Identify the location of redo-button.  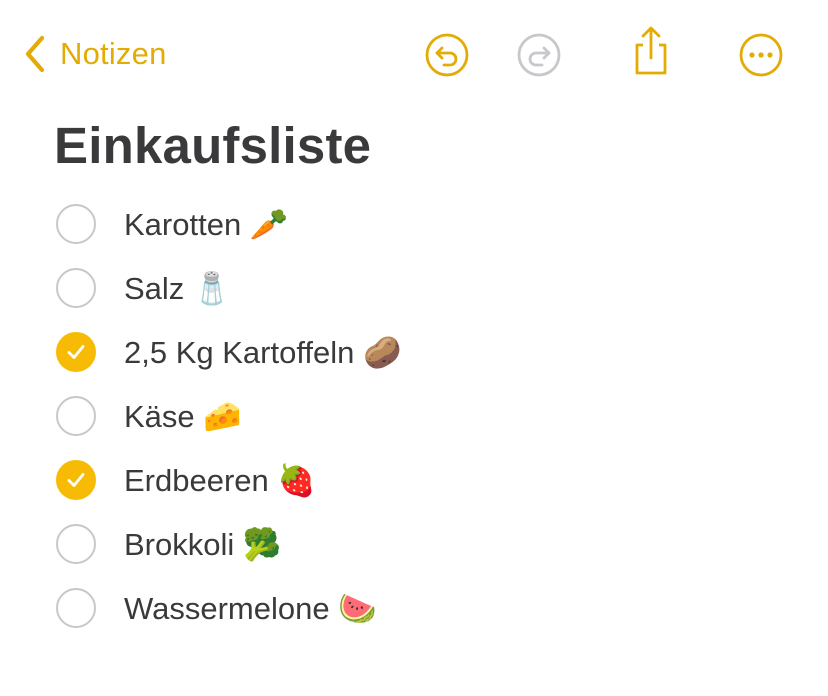
(539, 55).